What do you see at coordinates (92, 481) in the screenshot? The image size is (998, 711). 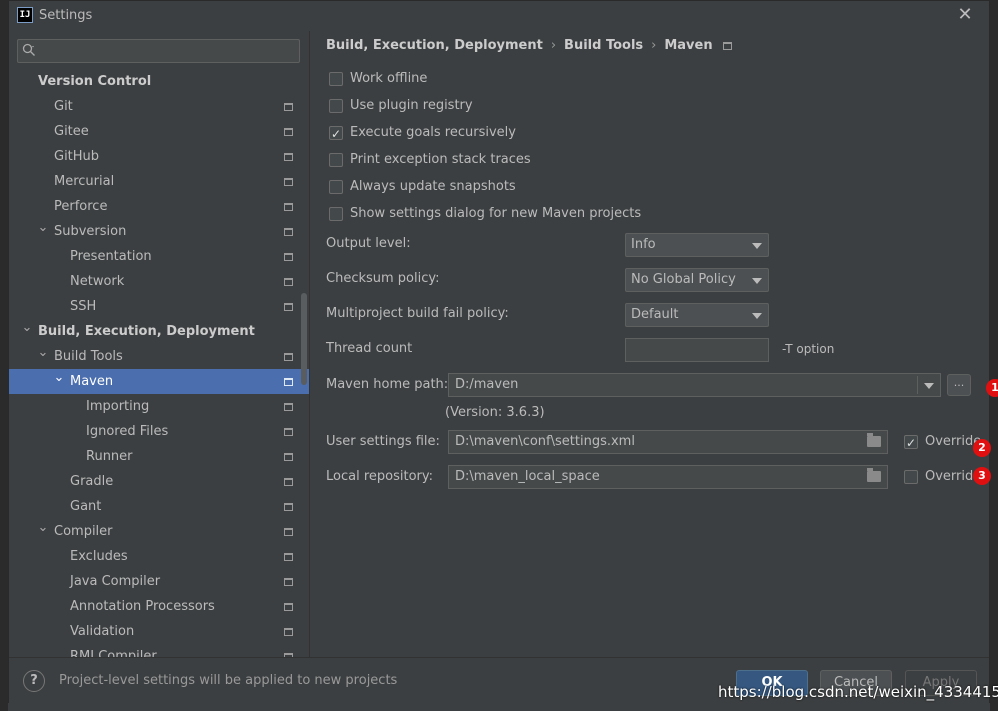 I see `sidebar-item-label: Gradle` at bounding box center [92, 481].